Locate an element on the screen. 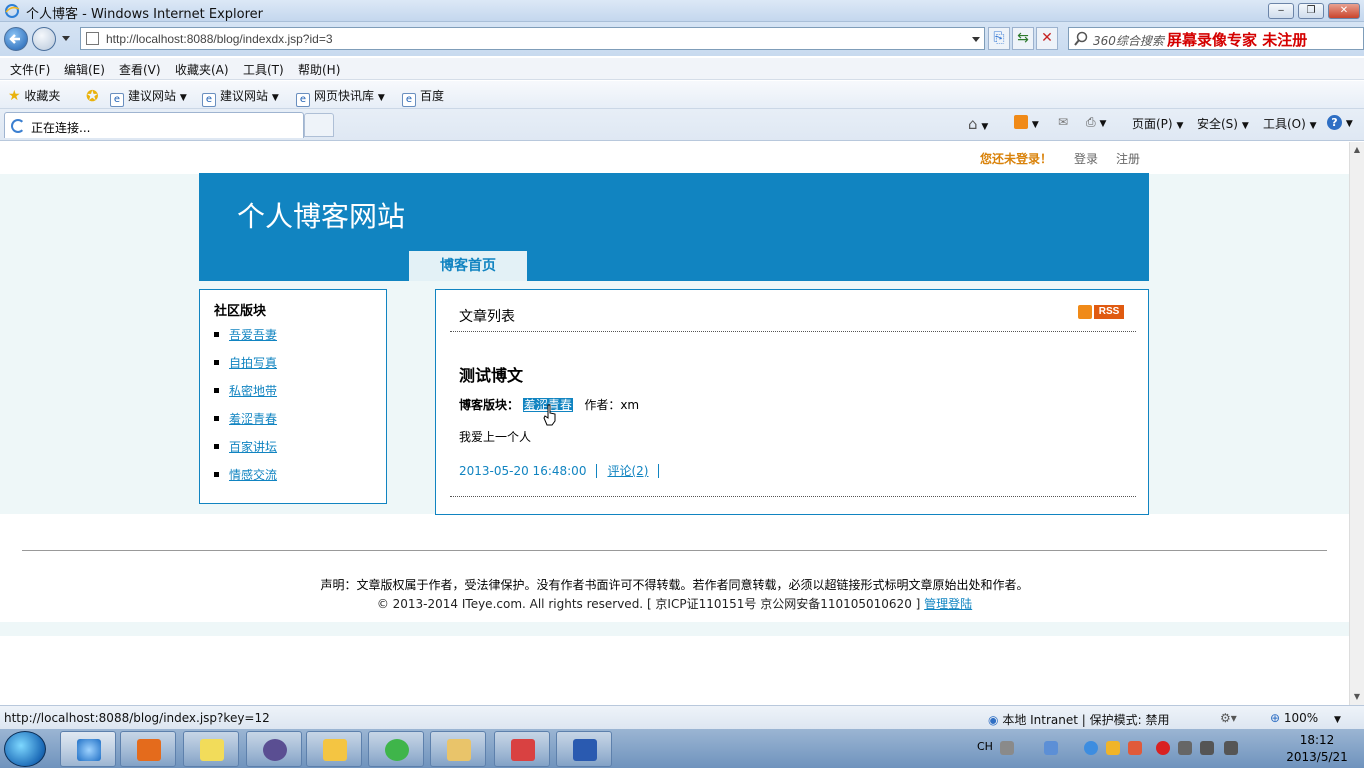 The image size is (1364, 768). category-item: 羞涩青春 is located at coordinates (245, 418).